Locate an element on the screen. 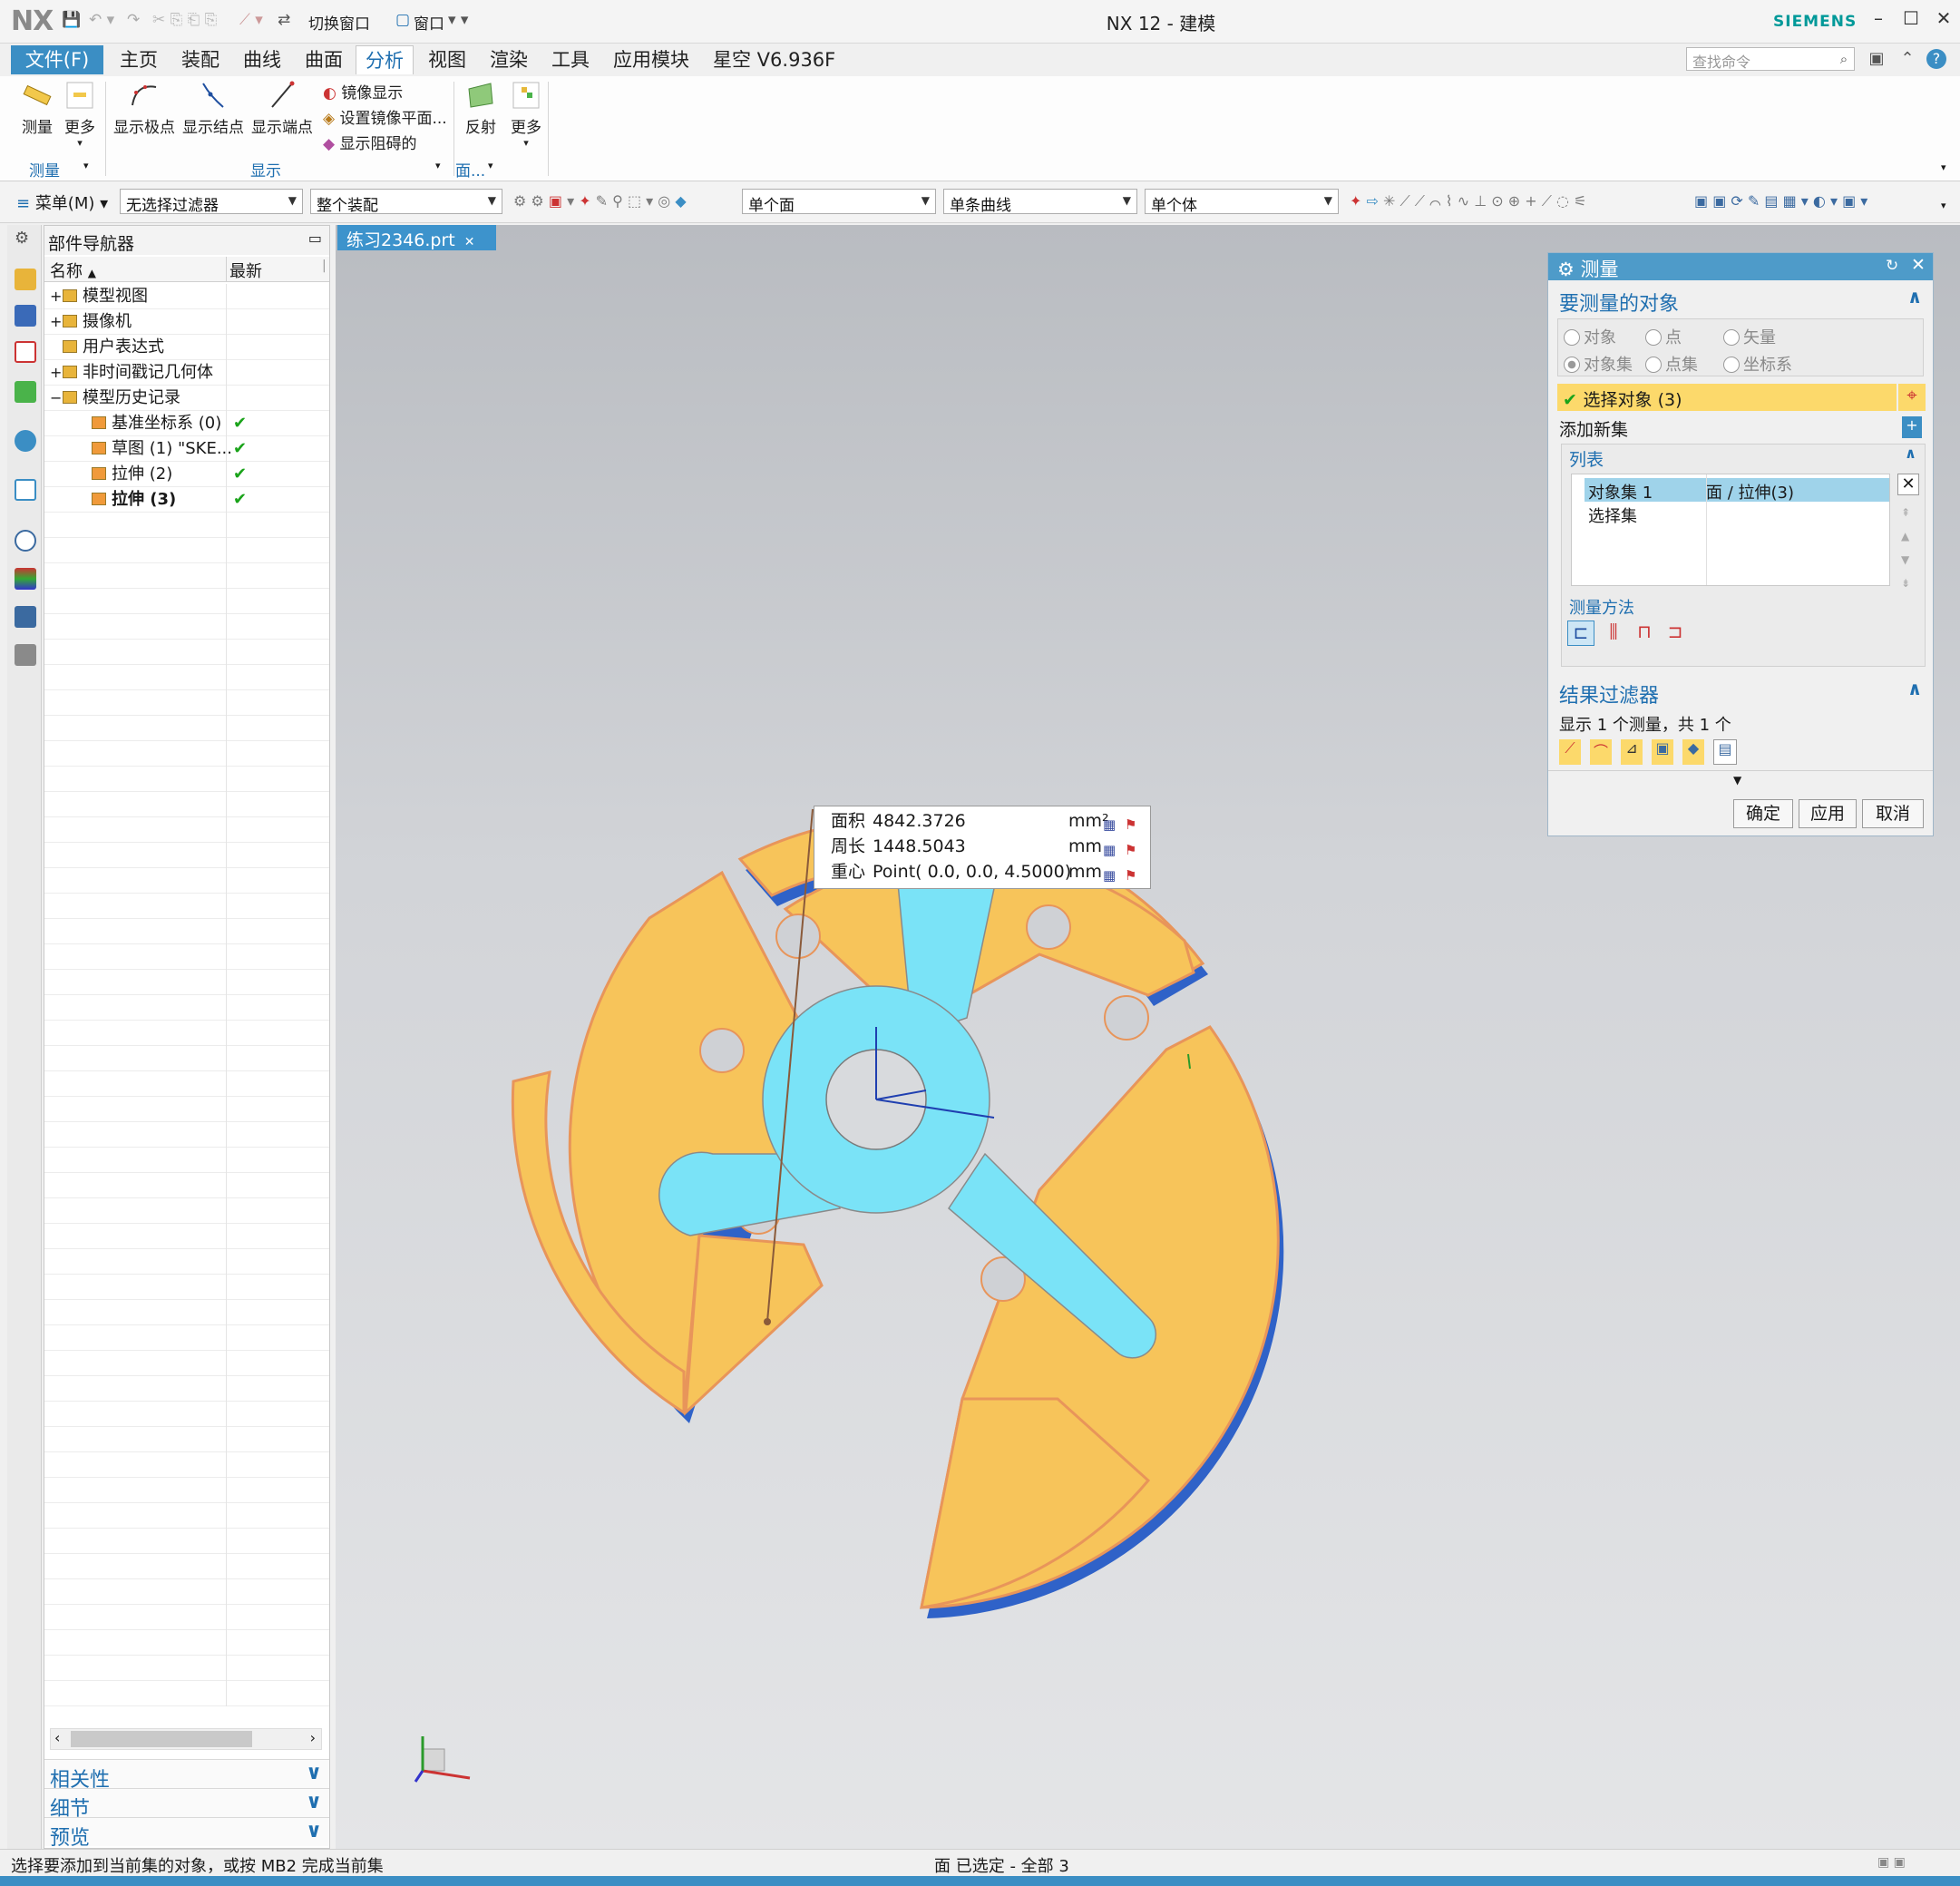 The height and width of the screenshot is (1886, 1960). radio-object-set: 对象集 is located at coordinates (1598, 364).